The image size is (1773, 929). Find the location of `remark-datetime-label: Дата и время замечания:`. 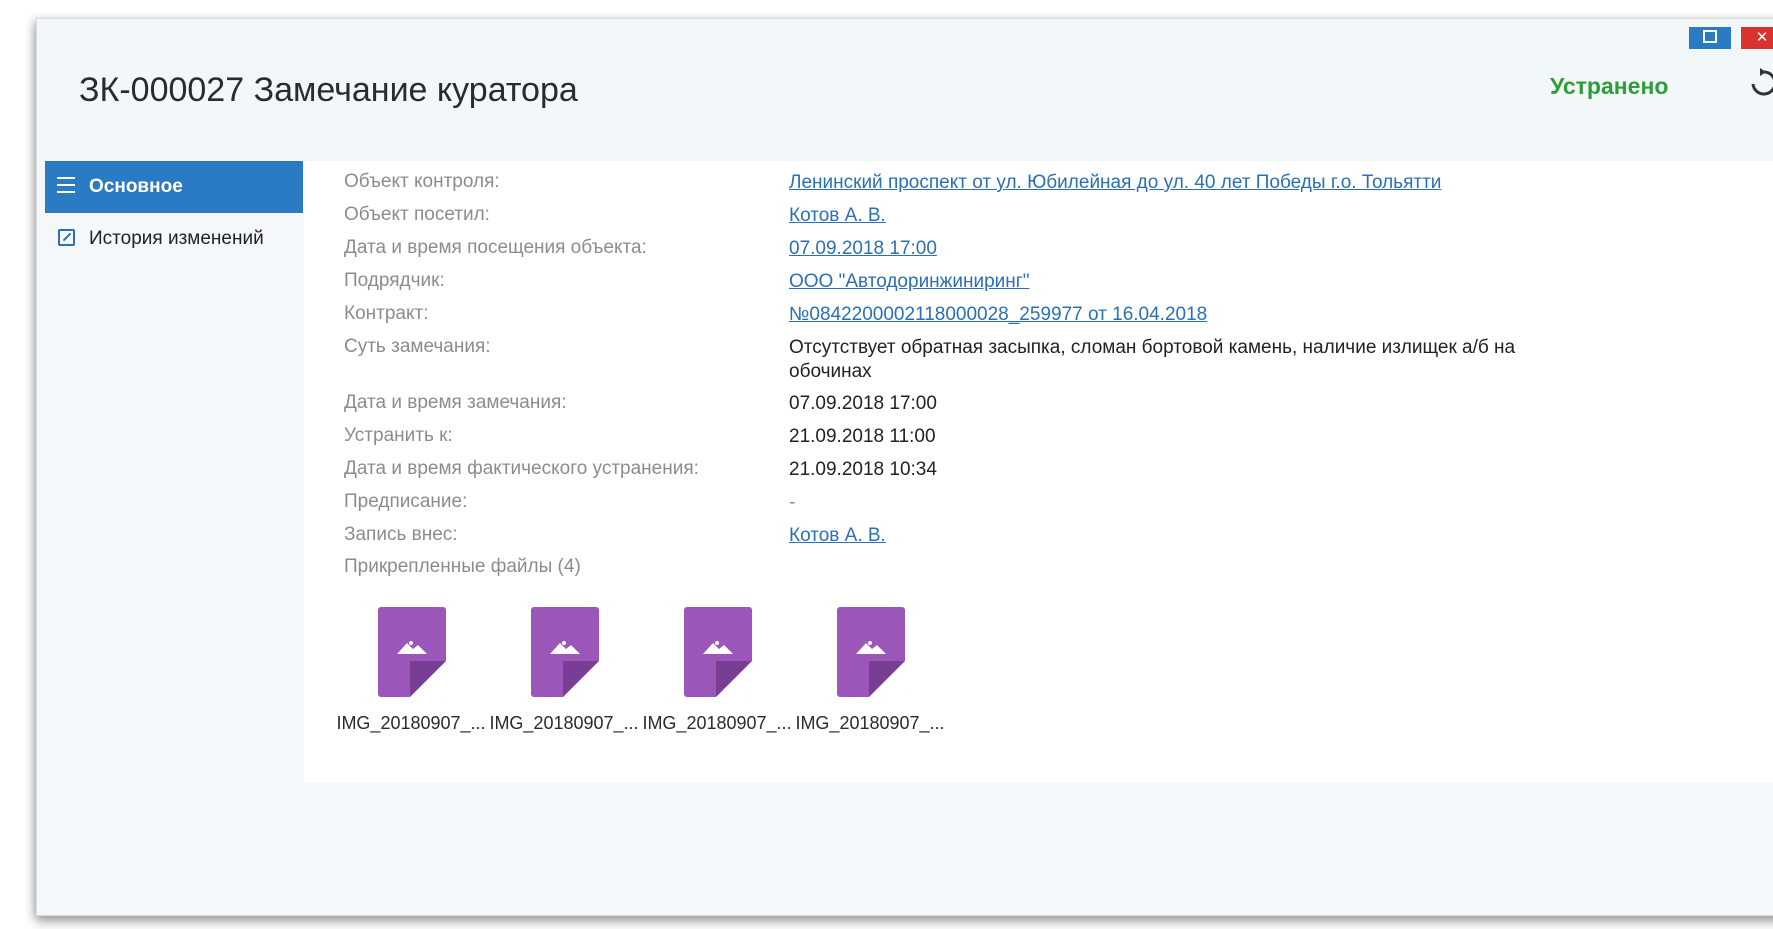

remark-datetime-label: Дата и время замечания: is located at coordinates (455, 402).